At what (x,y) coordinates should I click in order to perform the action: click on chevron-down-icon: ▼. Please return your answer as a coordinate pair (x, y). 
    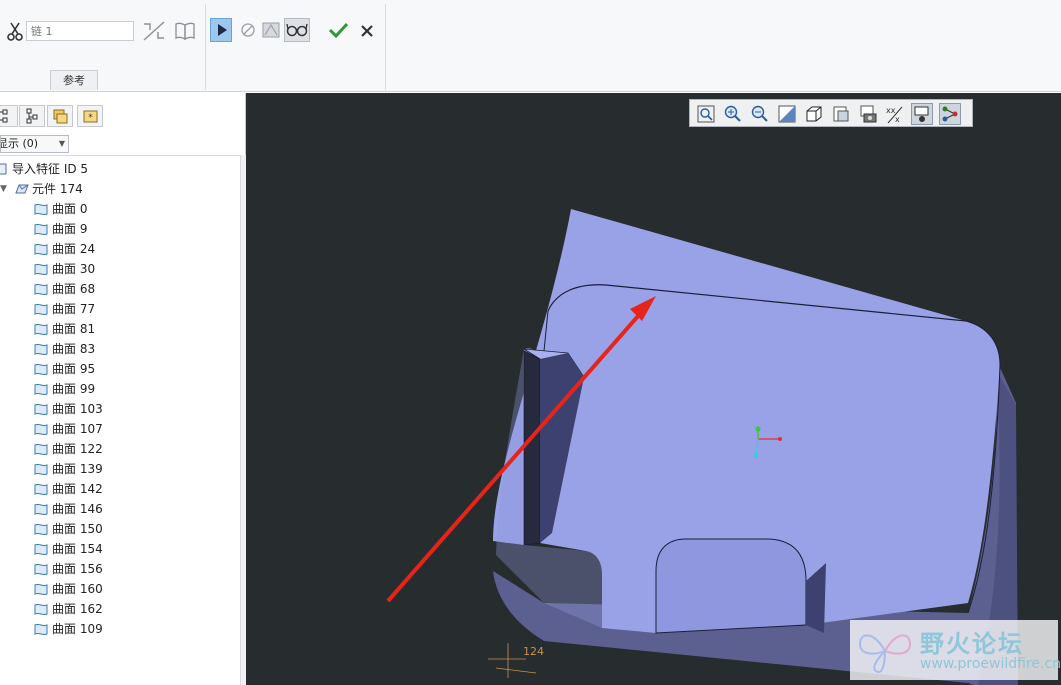
    Looking at the image, I should click on (61, 143).